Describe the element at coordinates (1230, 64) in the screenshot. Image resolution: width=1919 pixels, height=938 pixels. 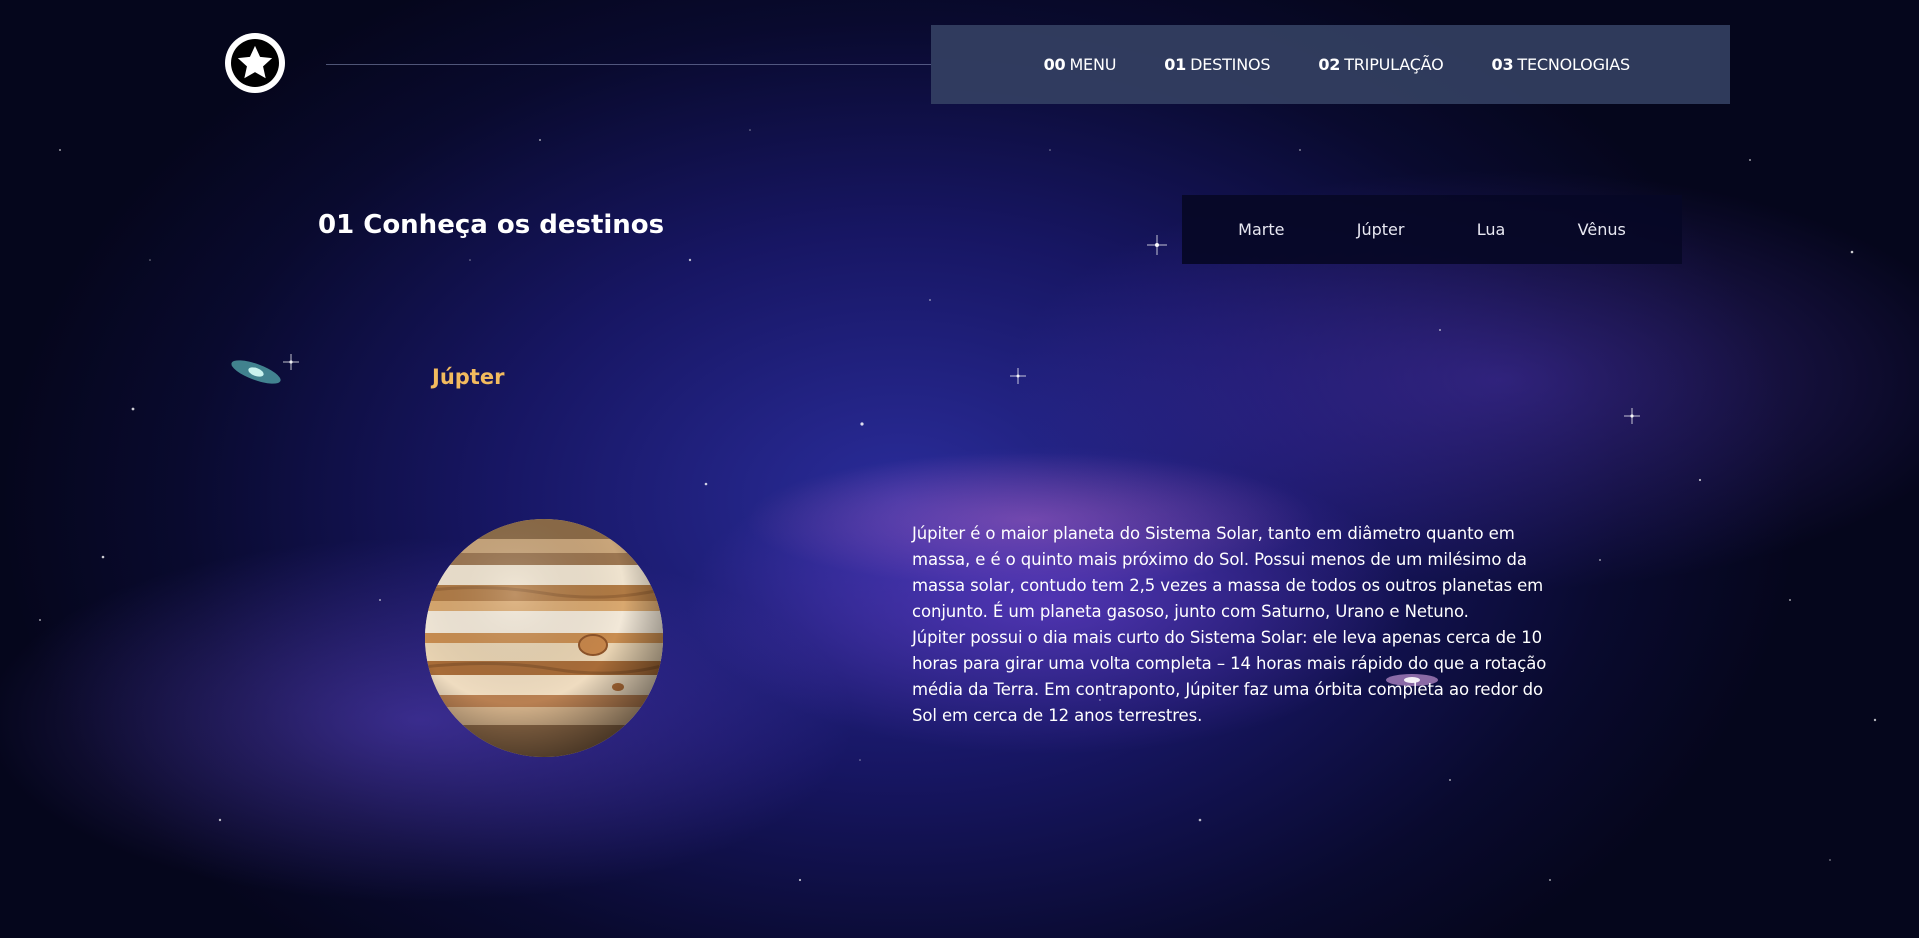
I see `nav-item-label: DESTINOS` at that location.